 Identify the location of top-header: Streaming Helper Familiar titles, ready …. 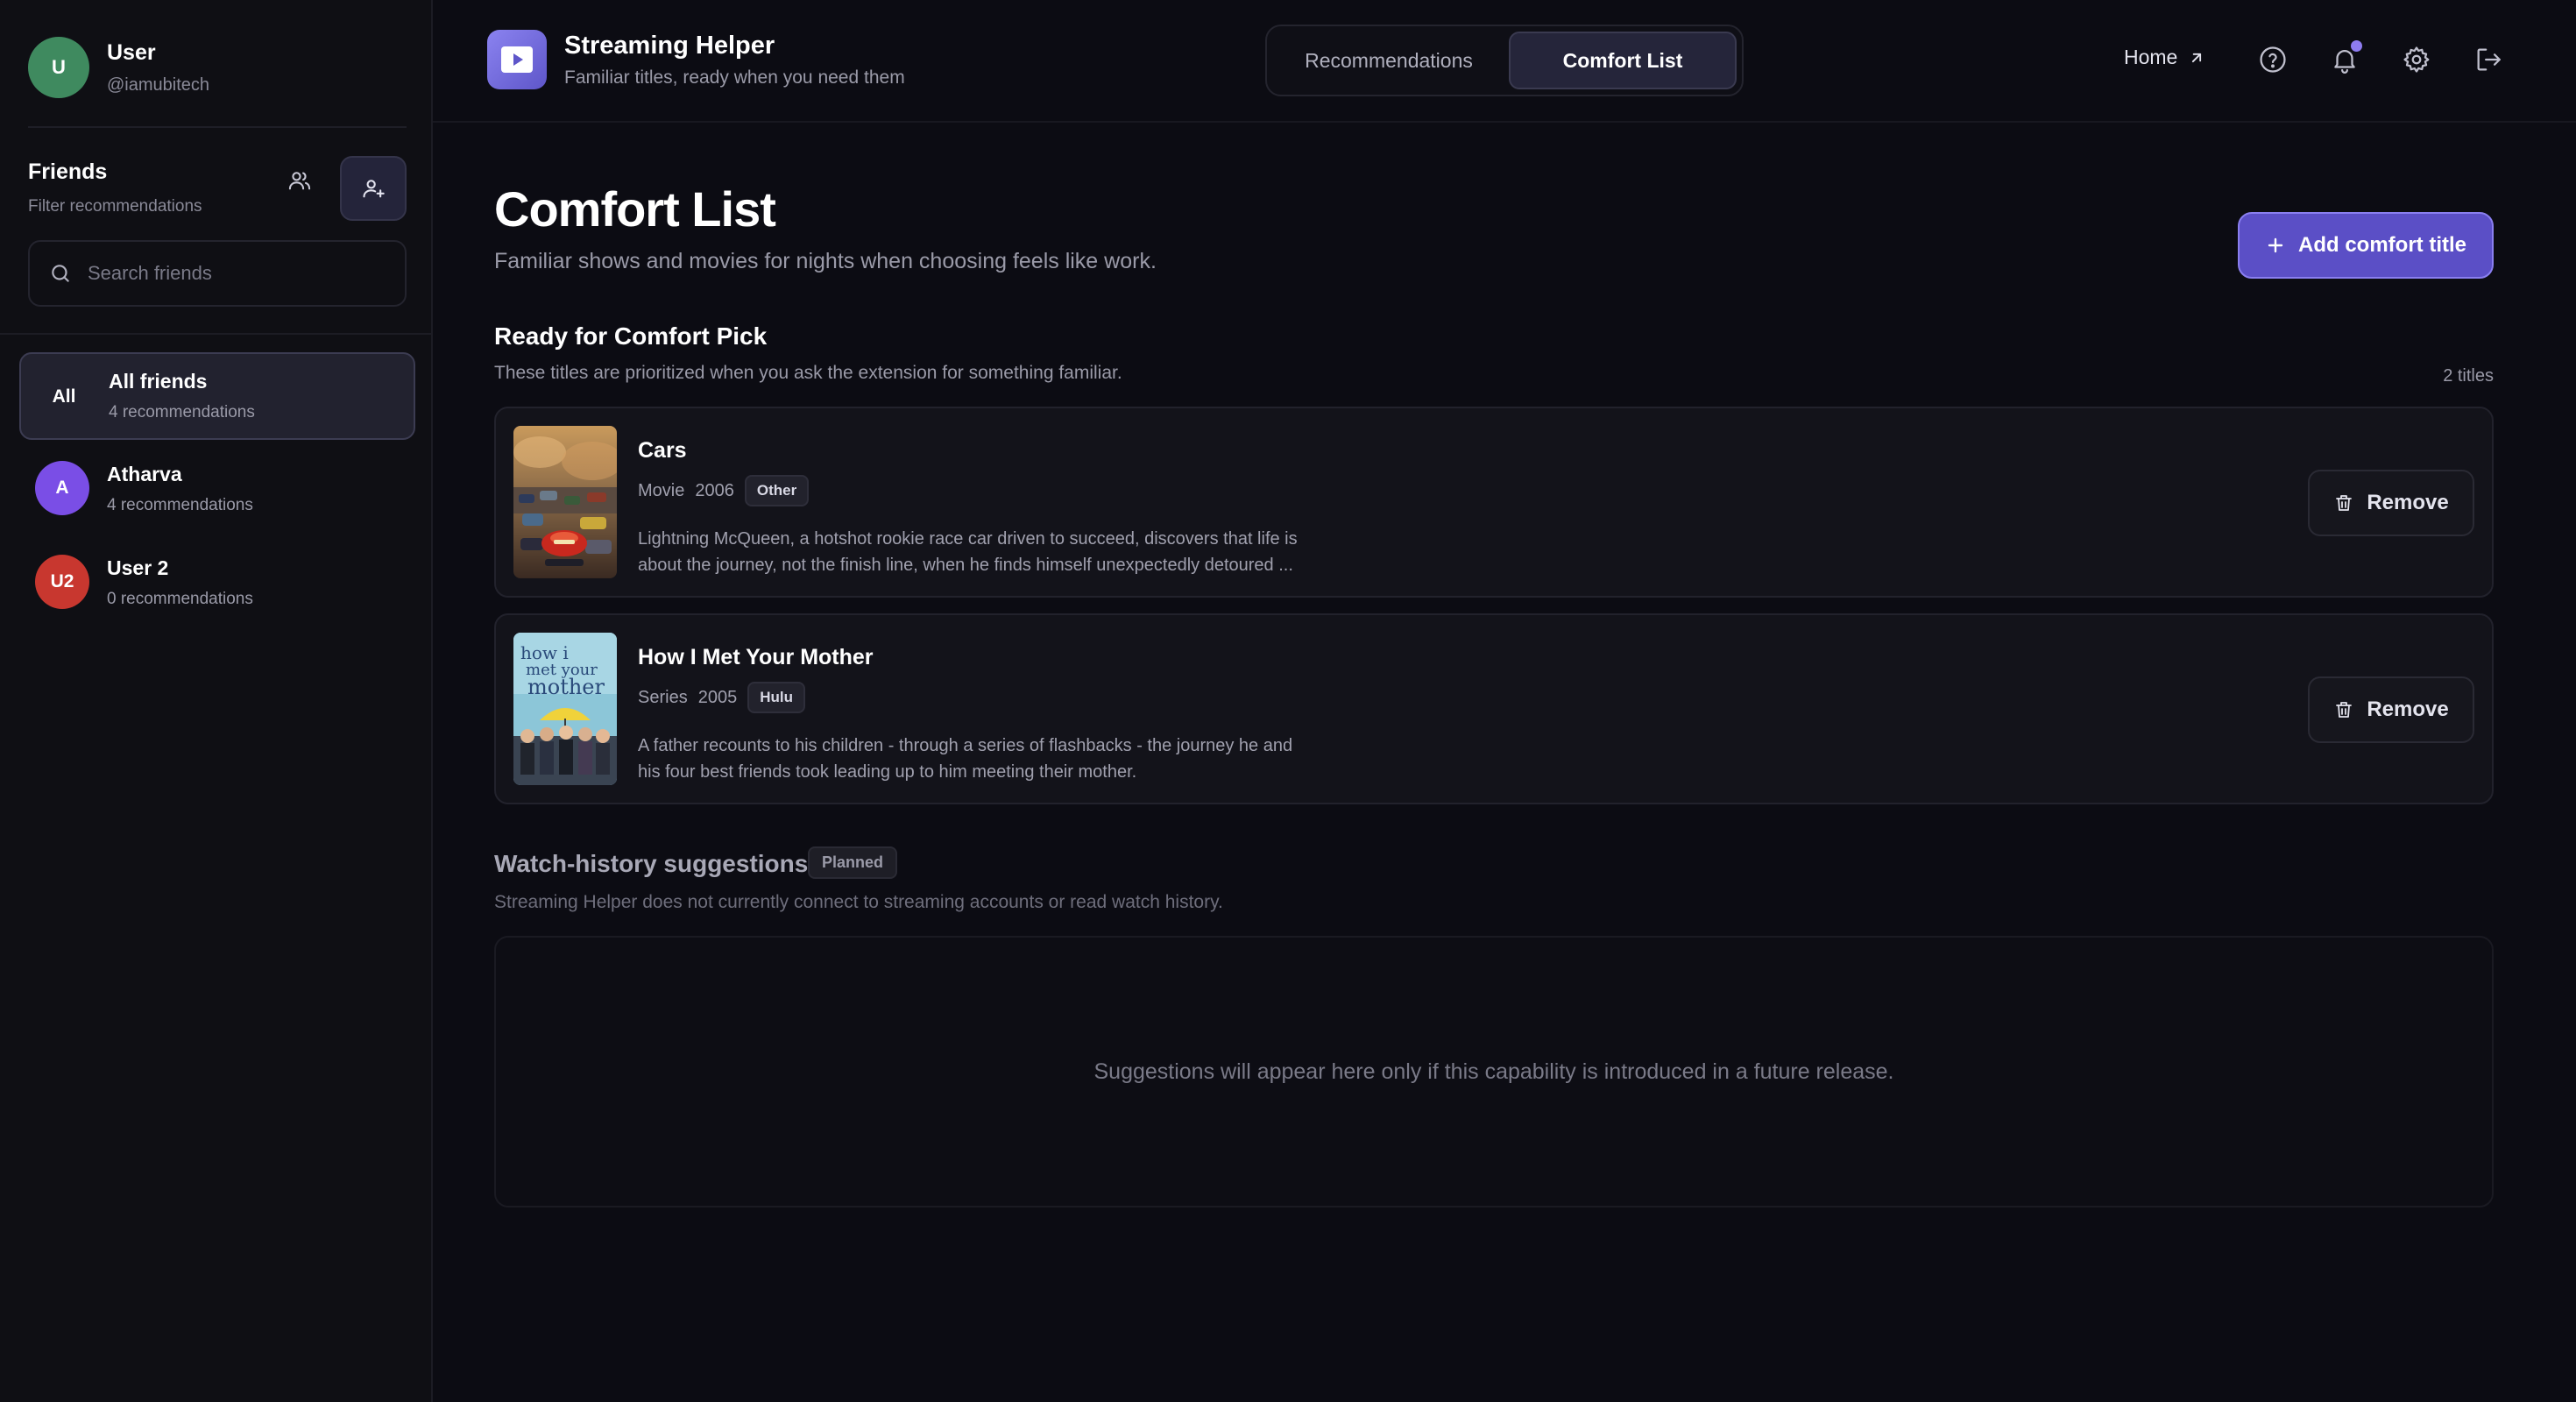
(1504, 61).